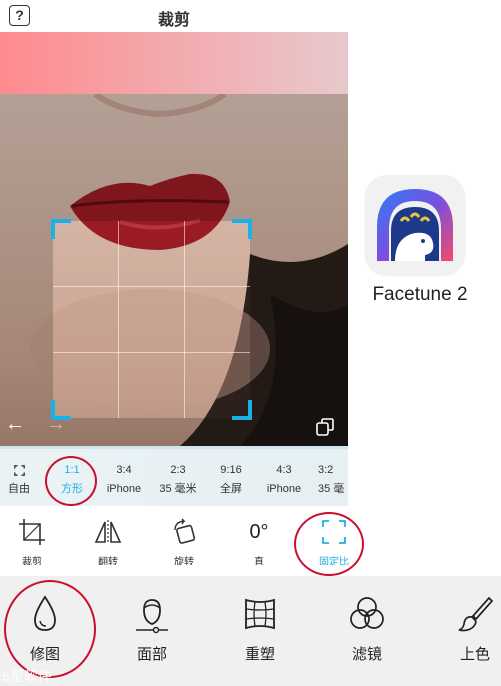  I want to click on tab-paint: 上色, so click(470, 629).